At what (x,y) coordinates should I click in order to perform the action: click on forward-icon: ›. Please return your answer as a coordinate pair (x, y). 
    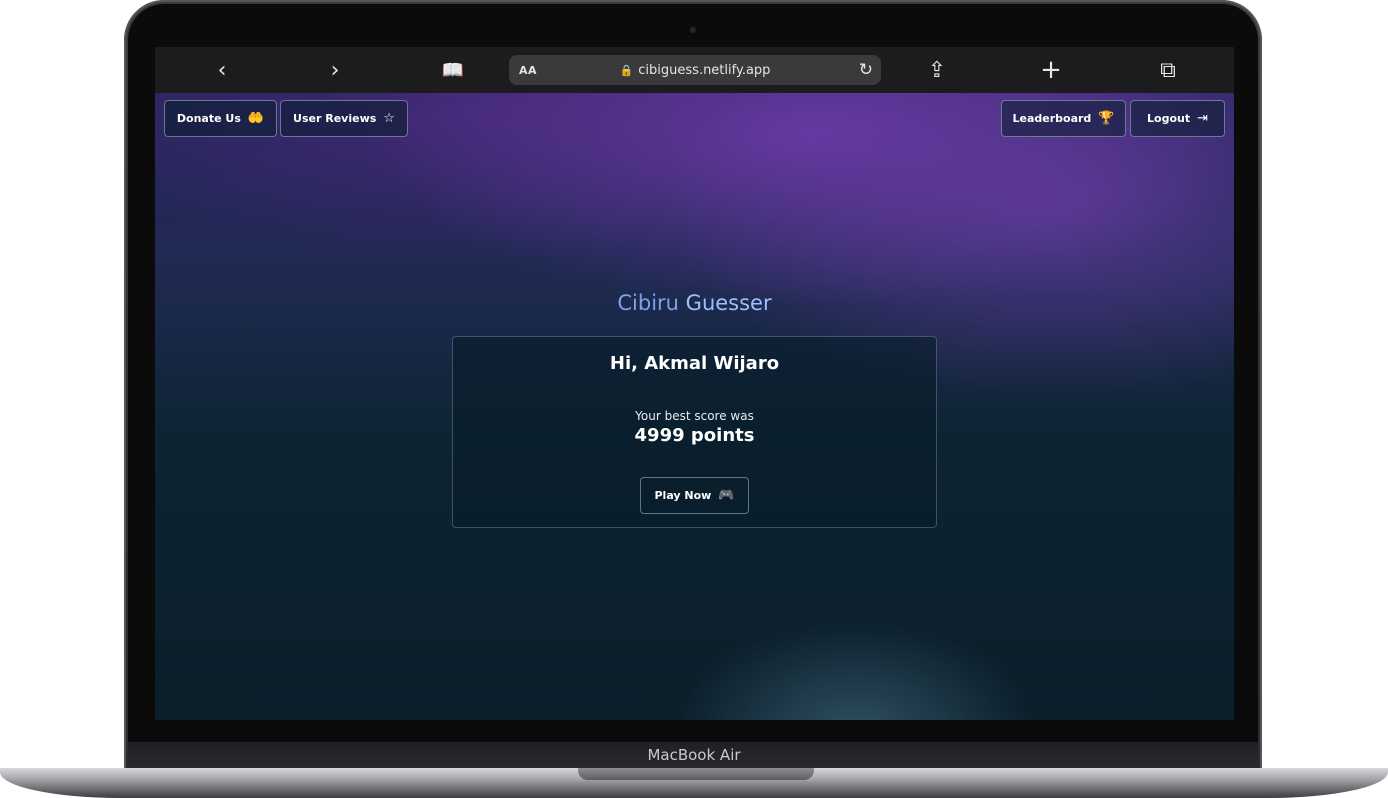
    Looking at the image, I should click on (335, 70).